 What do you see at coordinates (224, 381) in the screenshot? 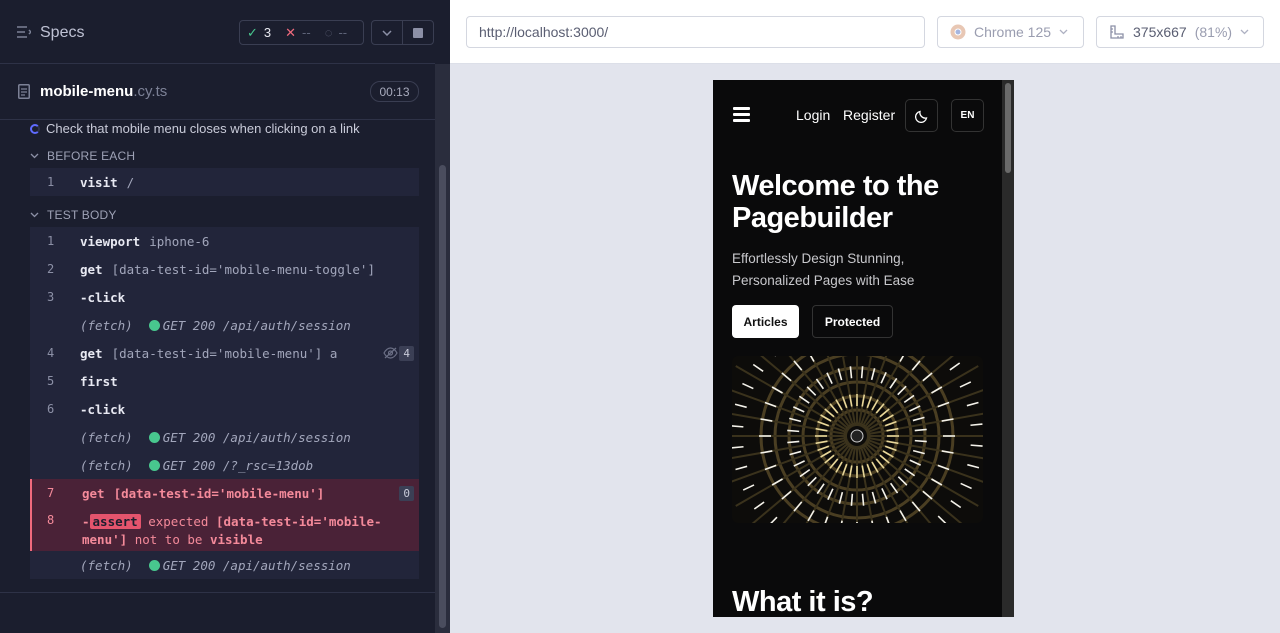
I see `command-row: 5 first` at bounding box center [224, 381].